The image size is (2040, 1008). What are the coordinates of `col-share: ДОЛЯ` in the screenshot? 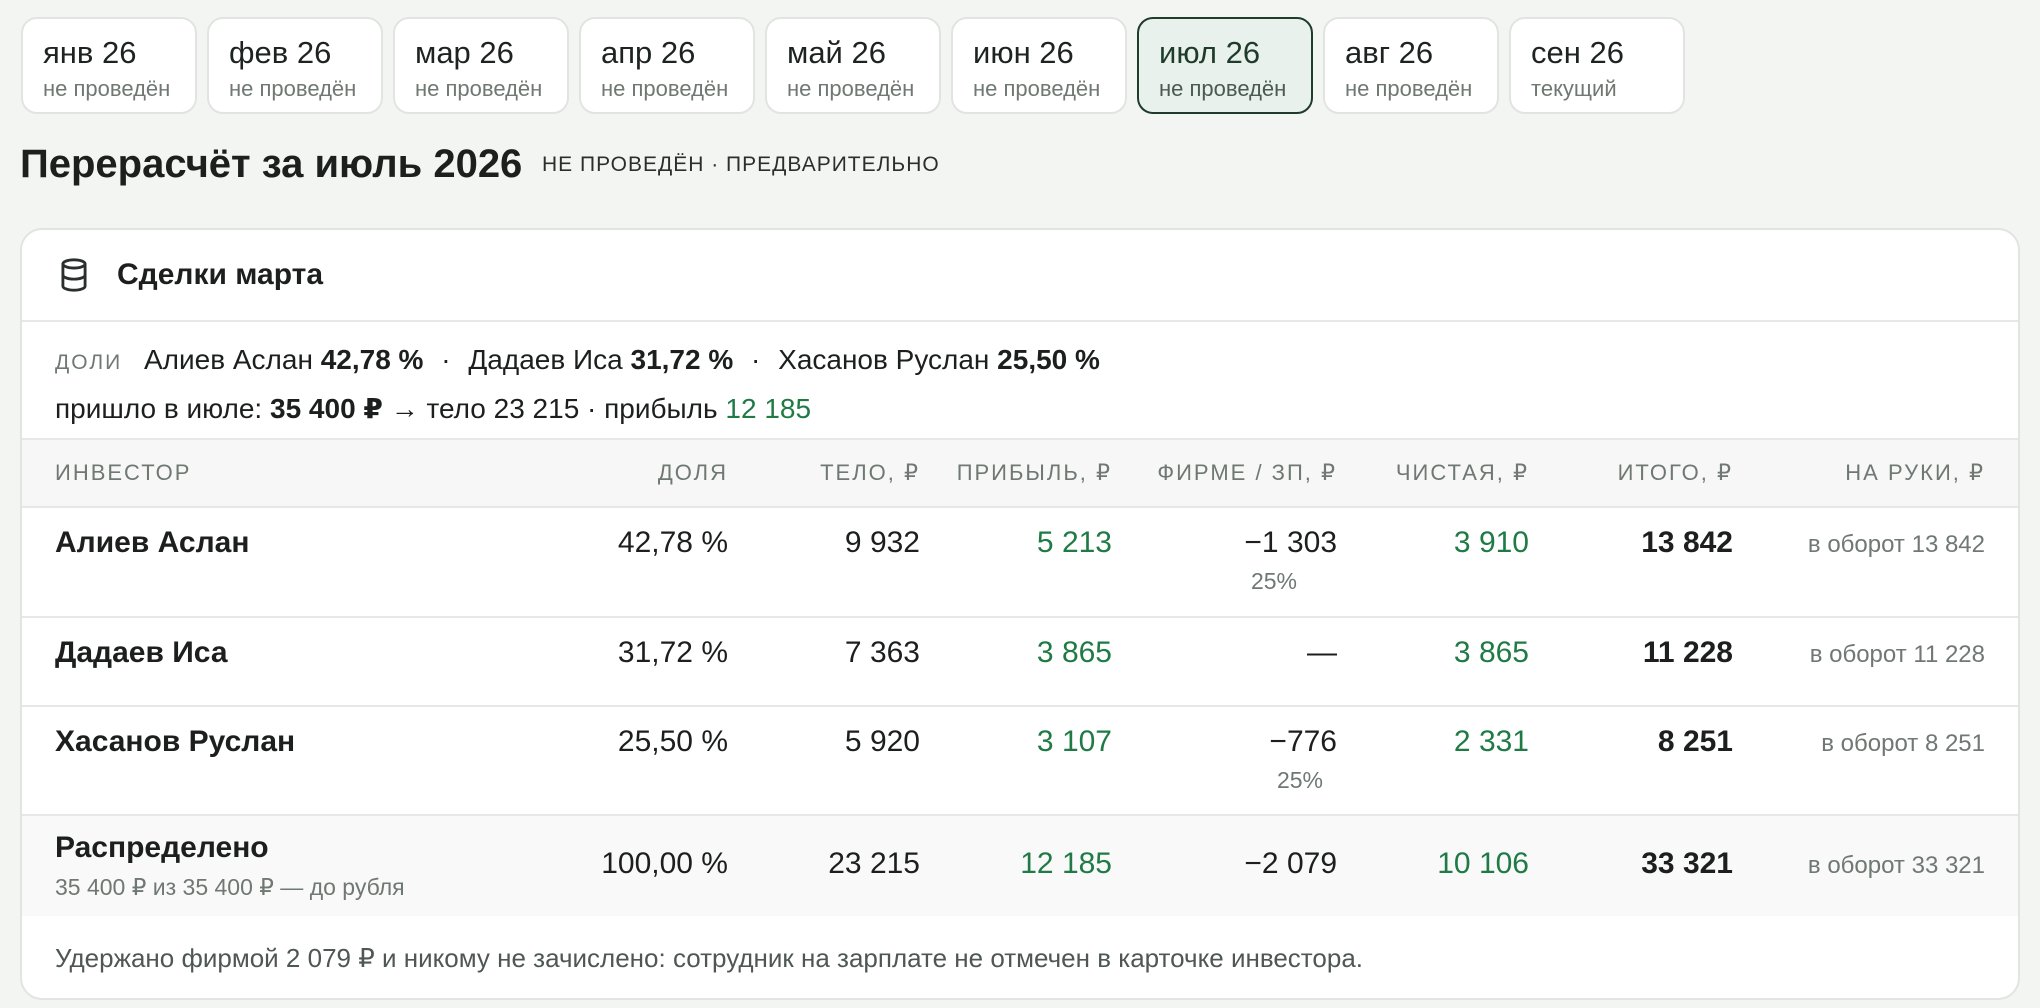 It's located at (692, 472).